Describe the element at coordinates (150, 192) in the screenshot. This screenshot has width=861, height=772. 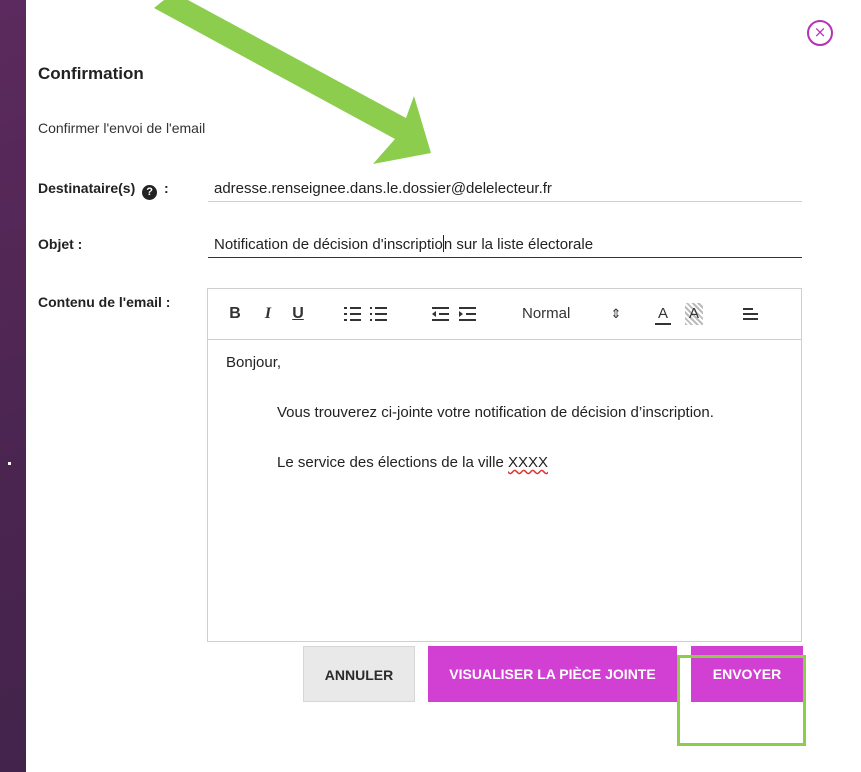
I see `help-icon: ?` at that location.